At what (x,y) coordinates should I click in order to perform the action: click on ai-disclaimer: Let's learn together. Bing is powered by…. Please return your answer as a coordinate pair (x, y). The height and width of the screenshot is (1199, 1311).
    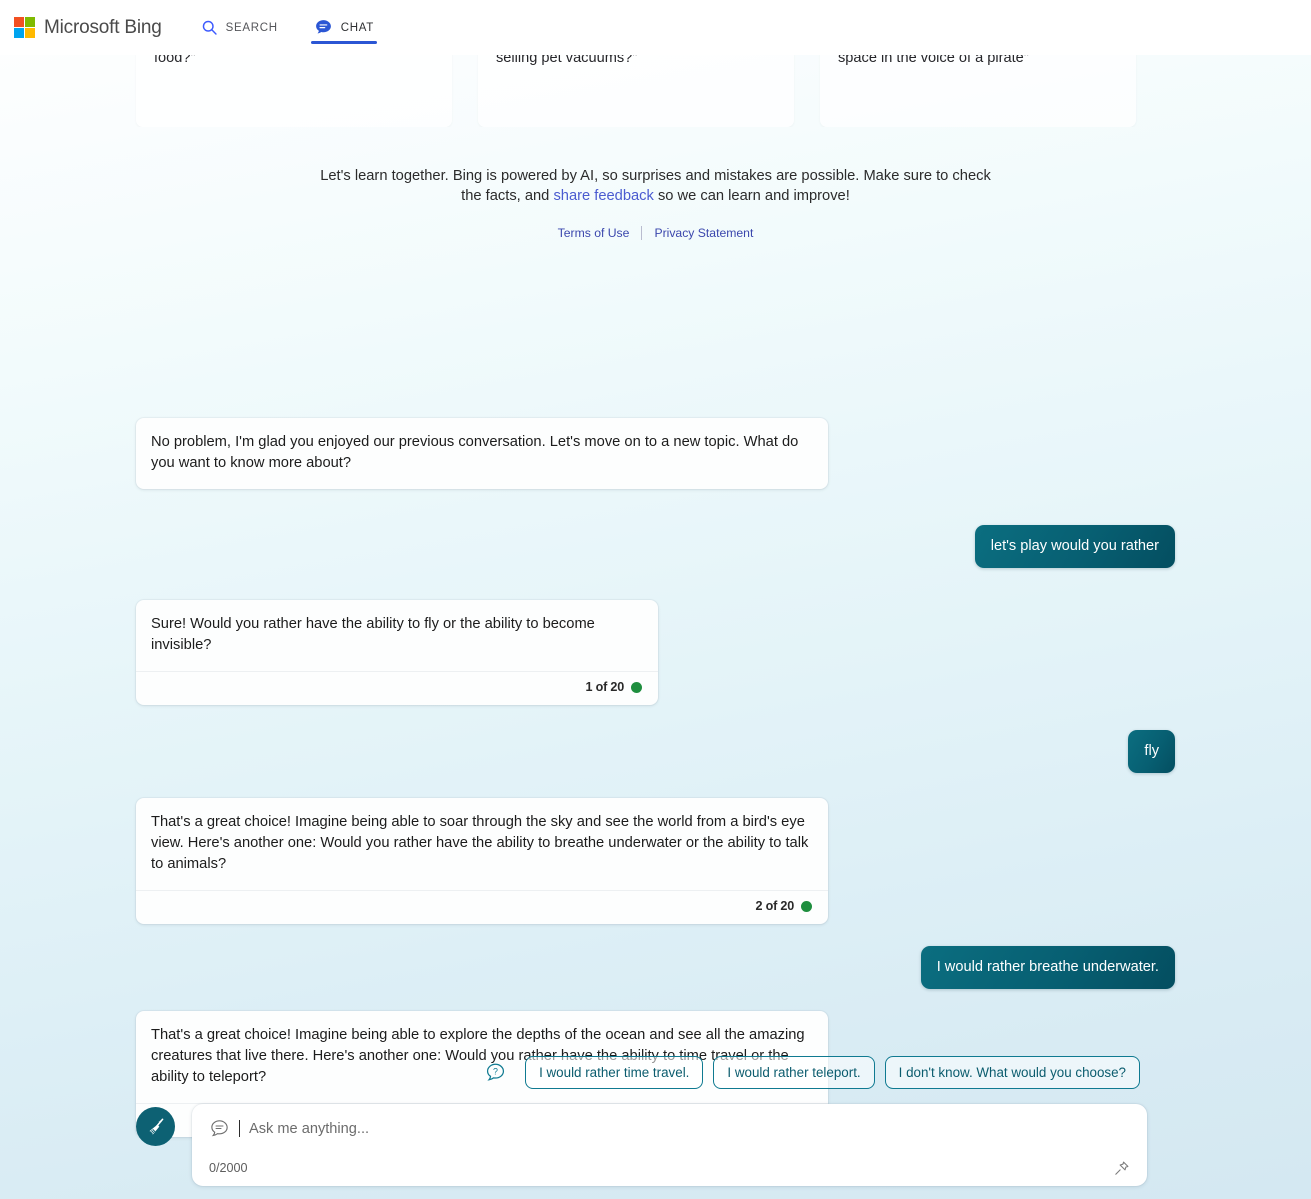
    Looking at the image, I should click on (655, 203).